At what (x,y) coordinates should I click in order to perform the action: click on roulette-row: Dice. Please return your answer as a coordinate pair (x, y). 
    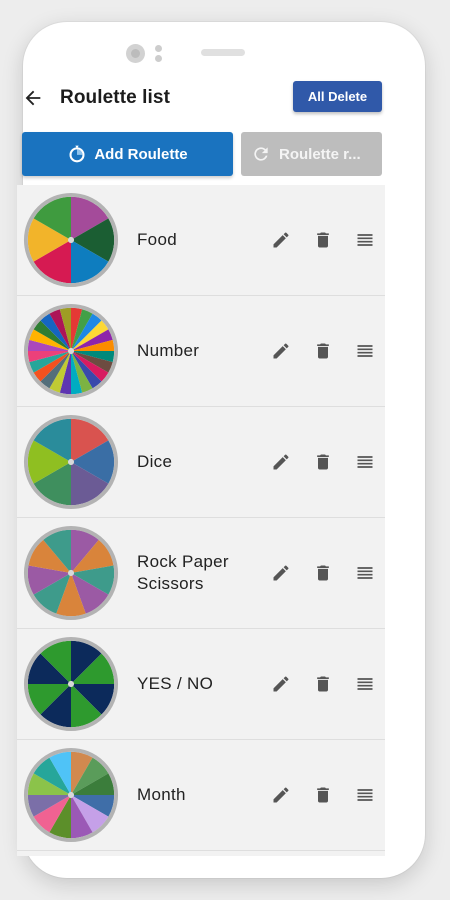
    Looking at the image, I should click on (201, 462).